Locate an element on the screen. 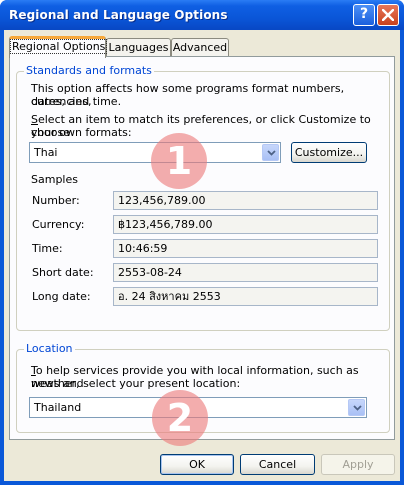 This screenshot has height=485, width=404. title-bar: Regional and Language Options ? is located at coordinates (202, 15).